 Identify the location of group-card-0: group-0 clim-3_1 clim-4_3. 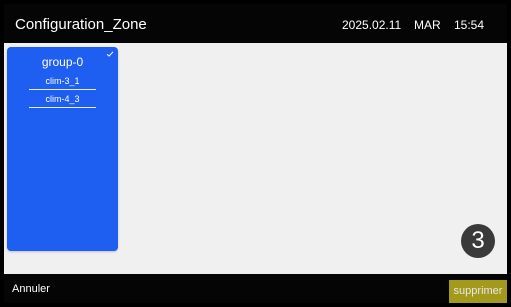
(62, 149).